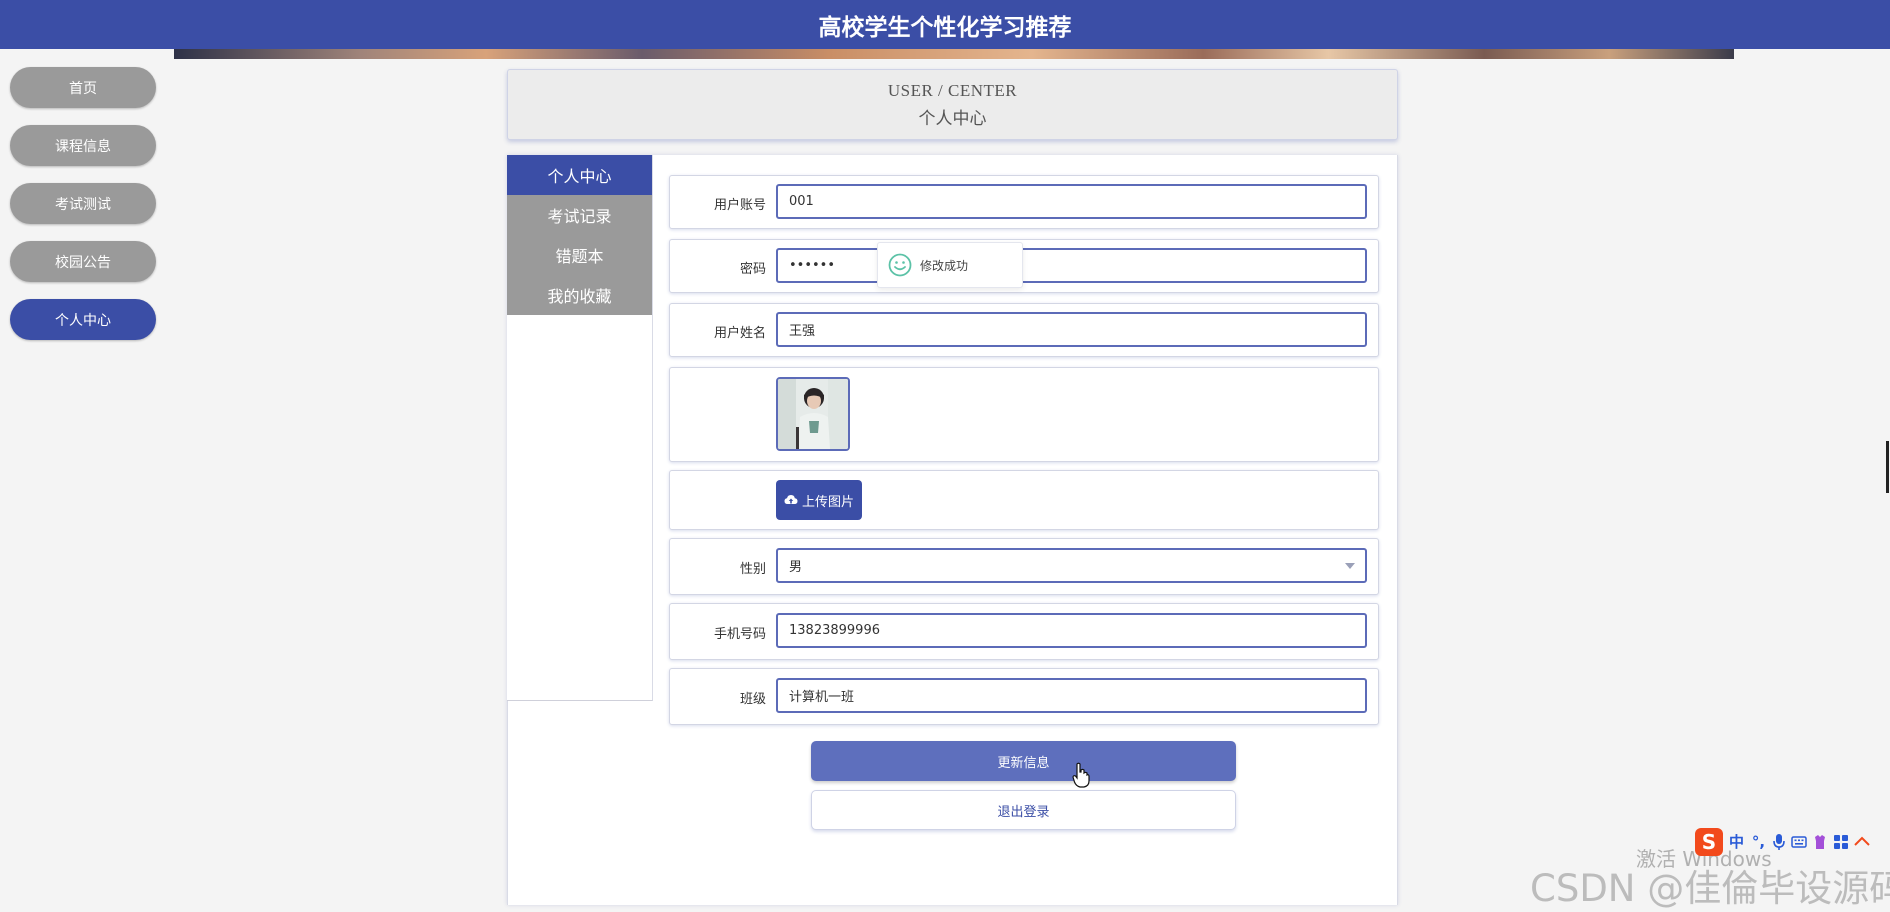 The image size is (1890, 912). I want to click on update-info-button: 更新信息, so click(1023, 761).